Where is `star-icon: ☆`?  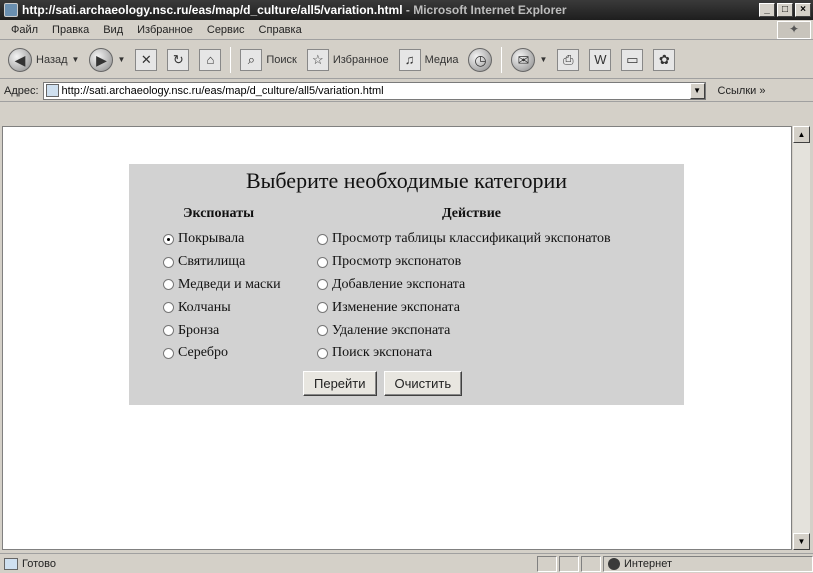
star-icon: ☆ is located at coordinates (317, 59).